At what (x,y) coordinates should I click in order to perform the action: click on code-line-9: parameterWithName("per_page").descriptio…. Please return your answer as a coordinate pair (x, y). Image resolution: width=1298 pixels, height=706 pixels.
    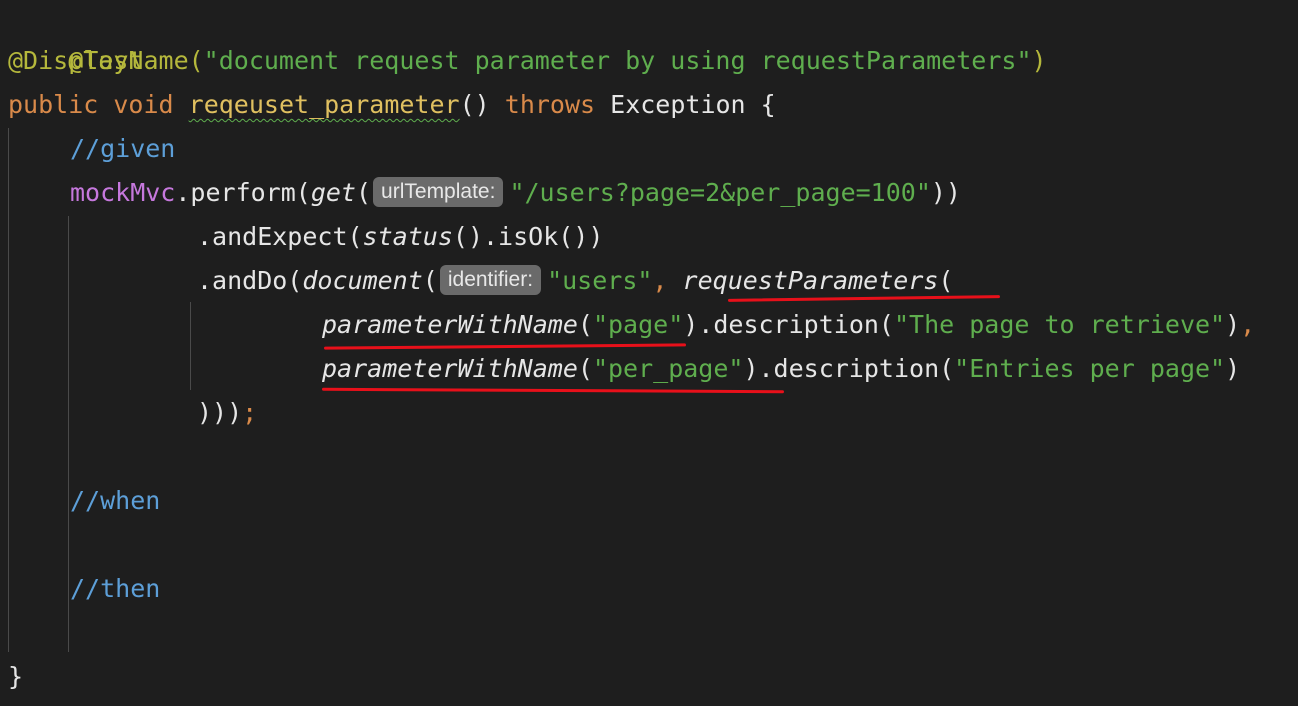
    Looking at the image, I should click on (781, 369).